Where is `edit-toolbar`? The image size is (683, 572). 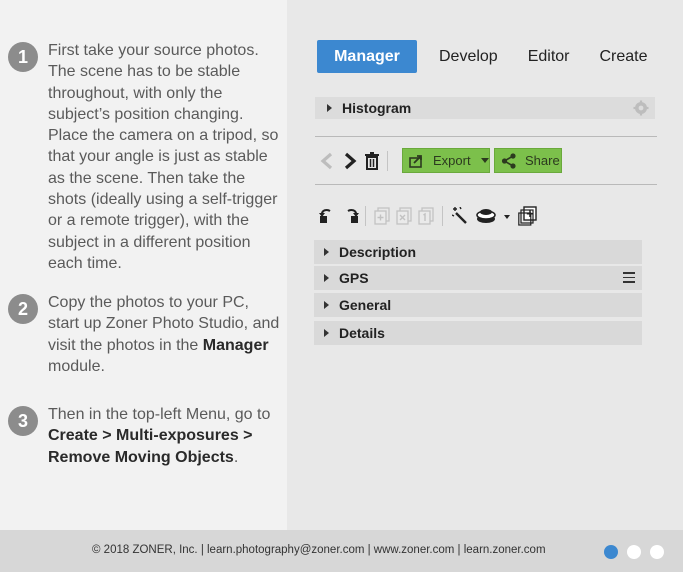 edit-toolbar is located at coordinates (489, 216).